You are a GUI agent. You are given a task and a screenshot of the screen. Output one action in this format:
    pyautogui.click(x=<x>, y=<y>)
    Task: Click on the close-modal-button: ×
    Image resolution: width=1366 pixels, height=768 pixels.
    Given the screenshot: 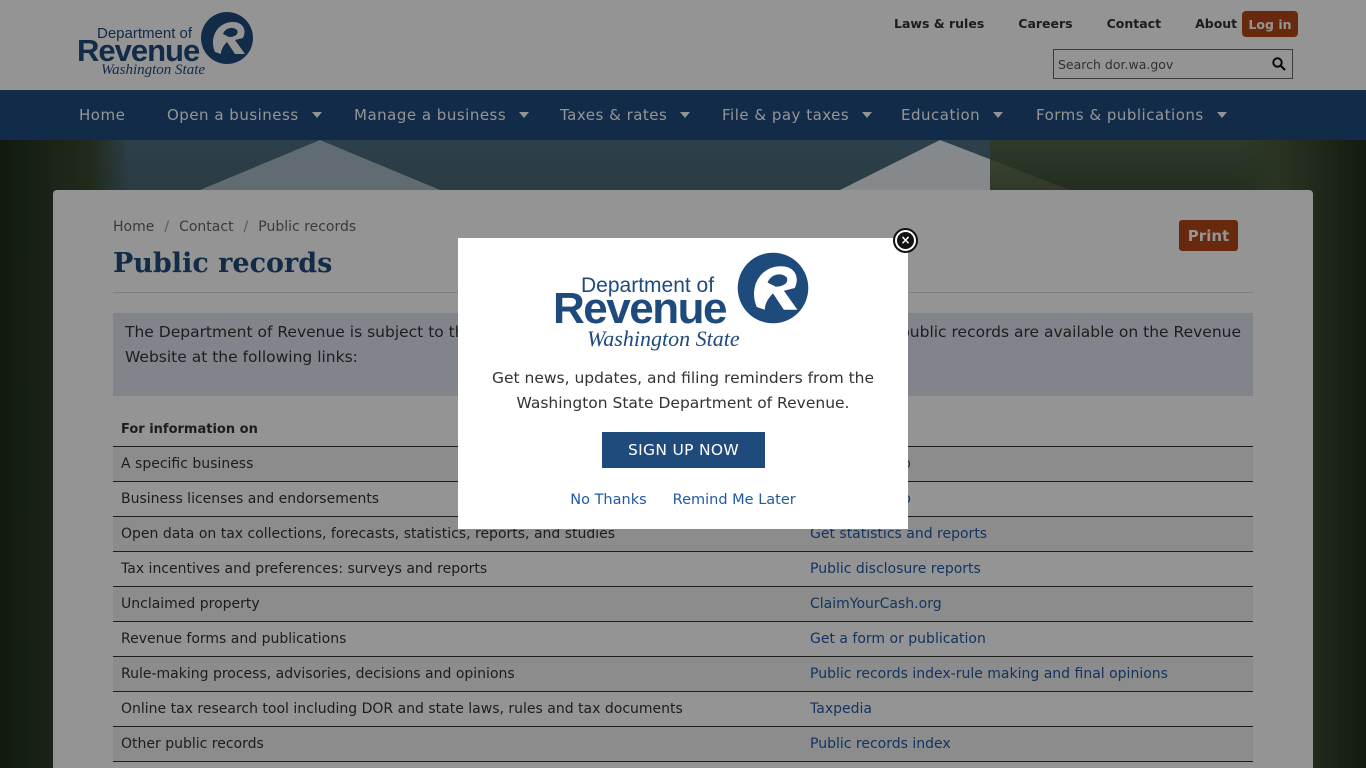 What is the action you would take?
    pyautogui.click(x=905, y=240)
    